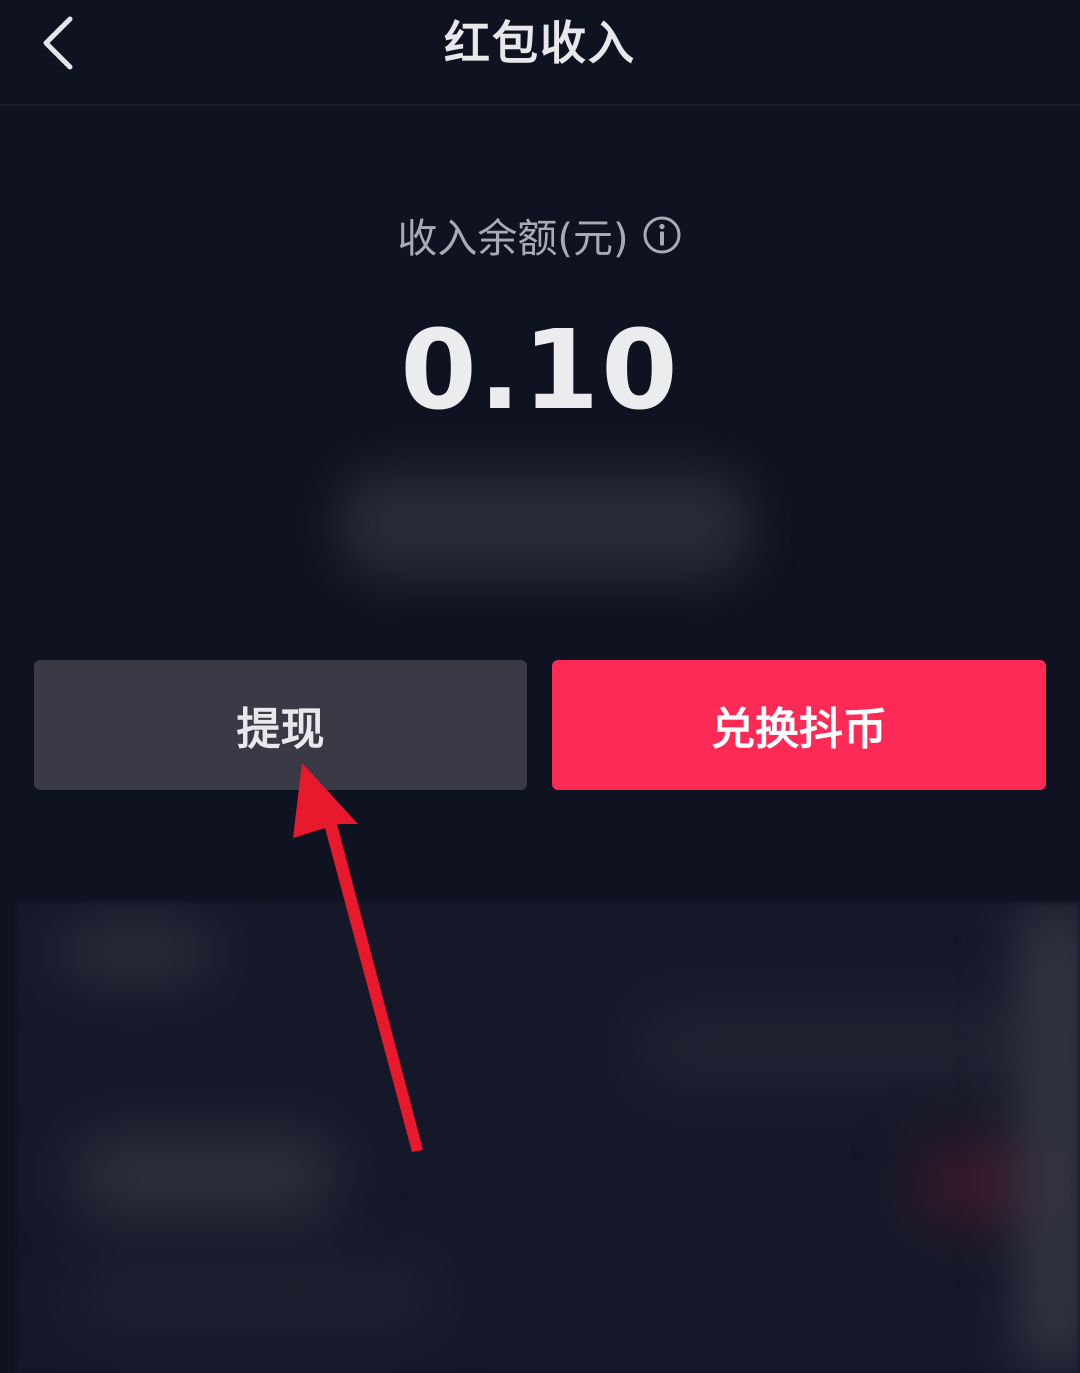 This screenshot has height=1373, width=1080. I want to click on info-icon, so click(662, 235).